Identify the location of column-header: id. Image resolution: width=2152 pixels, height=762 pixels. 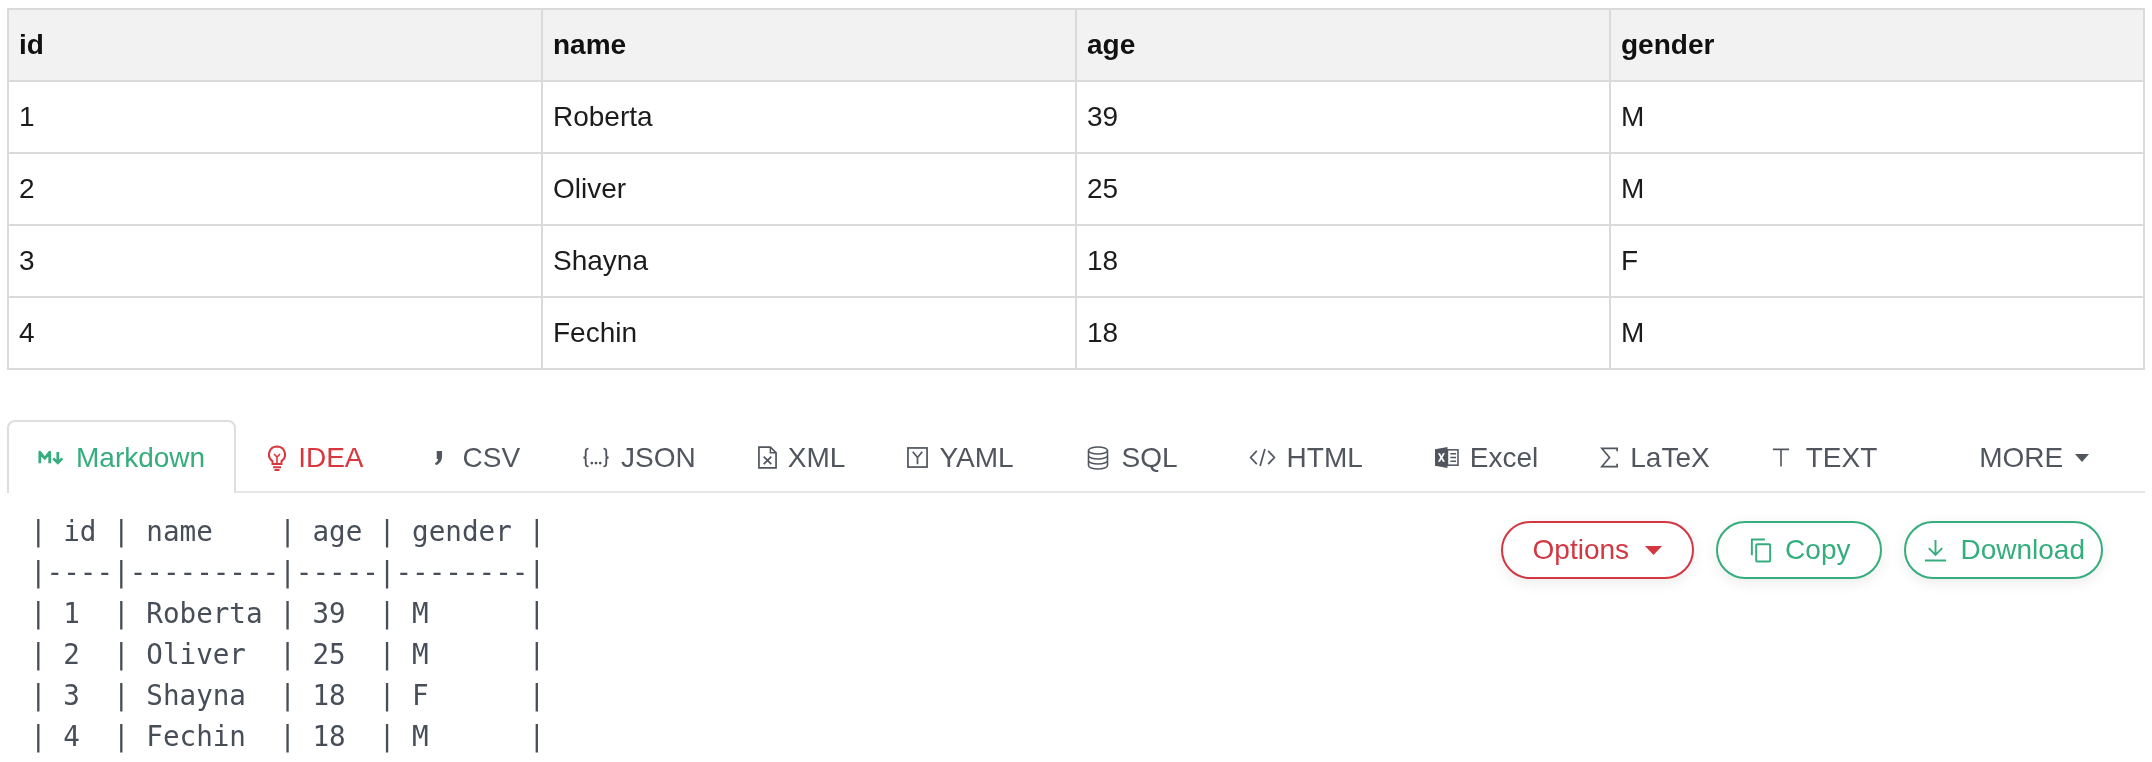
(275, 45).